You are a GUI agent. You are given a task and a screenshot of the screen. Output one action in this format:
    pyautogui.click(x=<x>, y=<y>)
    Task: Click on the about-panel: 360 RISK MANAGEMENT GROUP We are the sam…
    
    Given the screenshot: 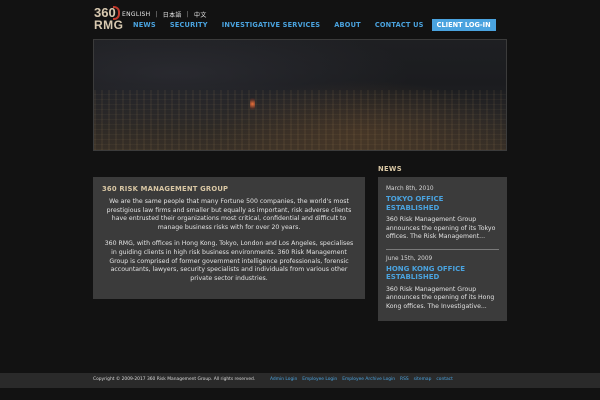 What is the action you would take?
    pyautogui.click(x=229, y=238)
    